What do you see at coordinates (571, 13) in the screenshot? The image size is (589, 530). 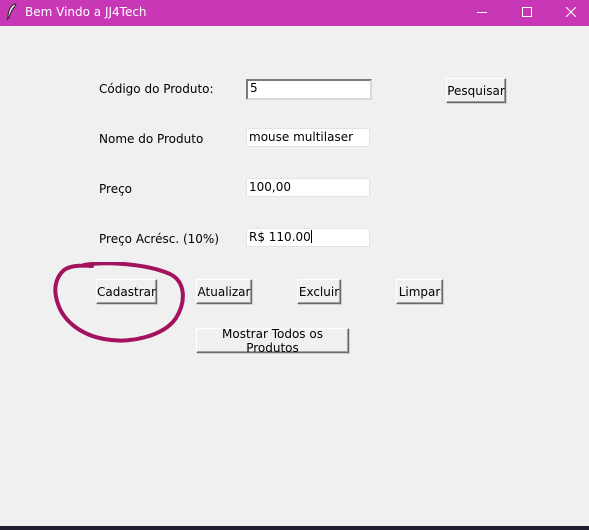 I see `close-icon` at bounding box center [571, 13].